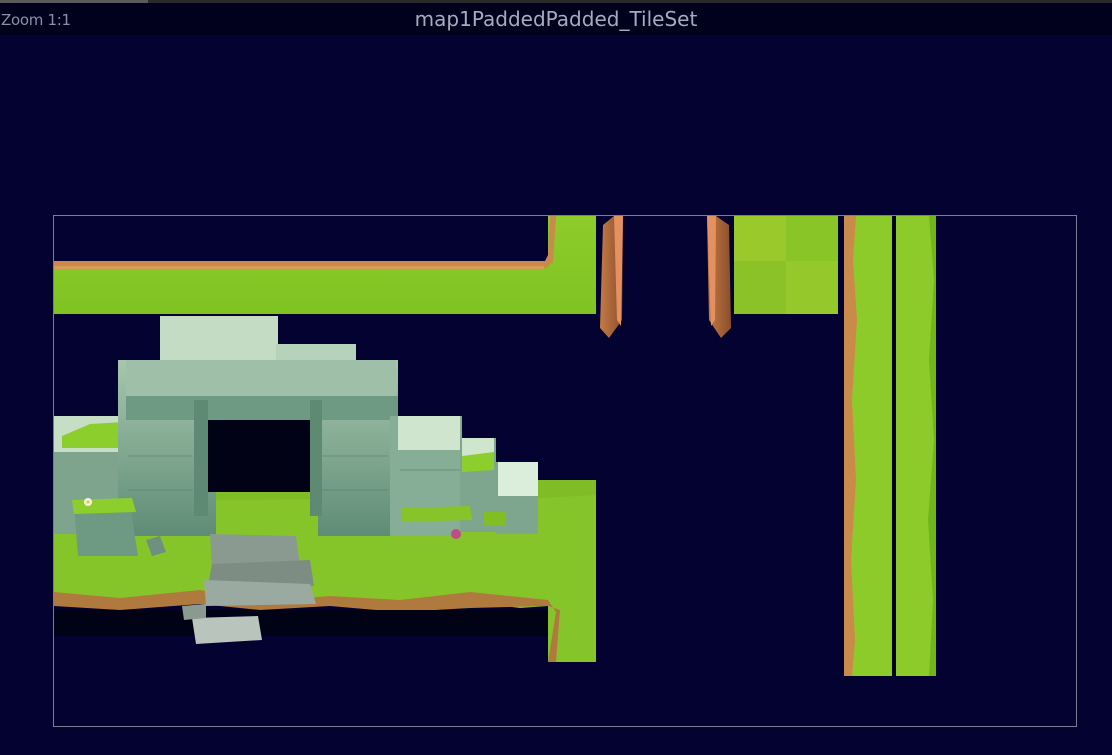  Describe the element at coordinates (611, 277) in the screenshot. I see `tile-wooden-post-left` at that location.